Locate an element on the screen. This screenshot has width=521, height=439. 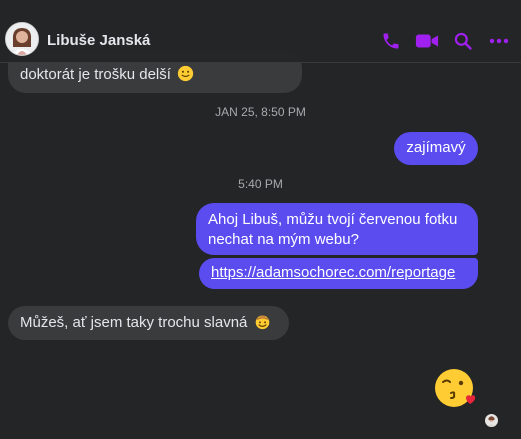
outgoing-emoji-message is located at coordinates (455, 389).